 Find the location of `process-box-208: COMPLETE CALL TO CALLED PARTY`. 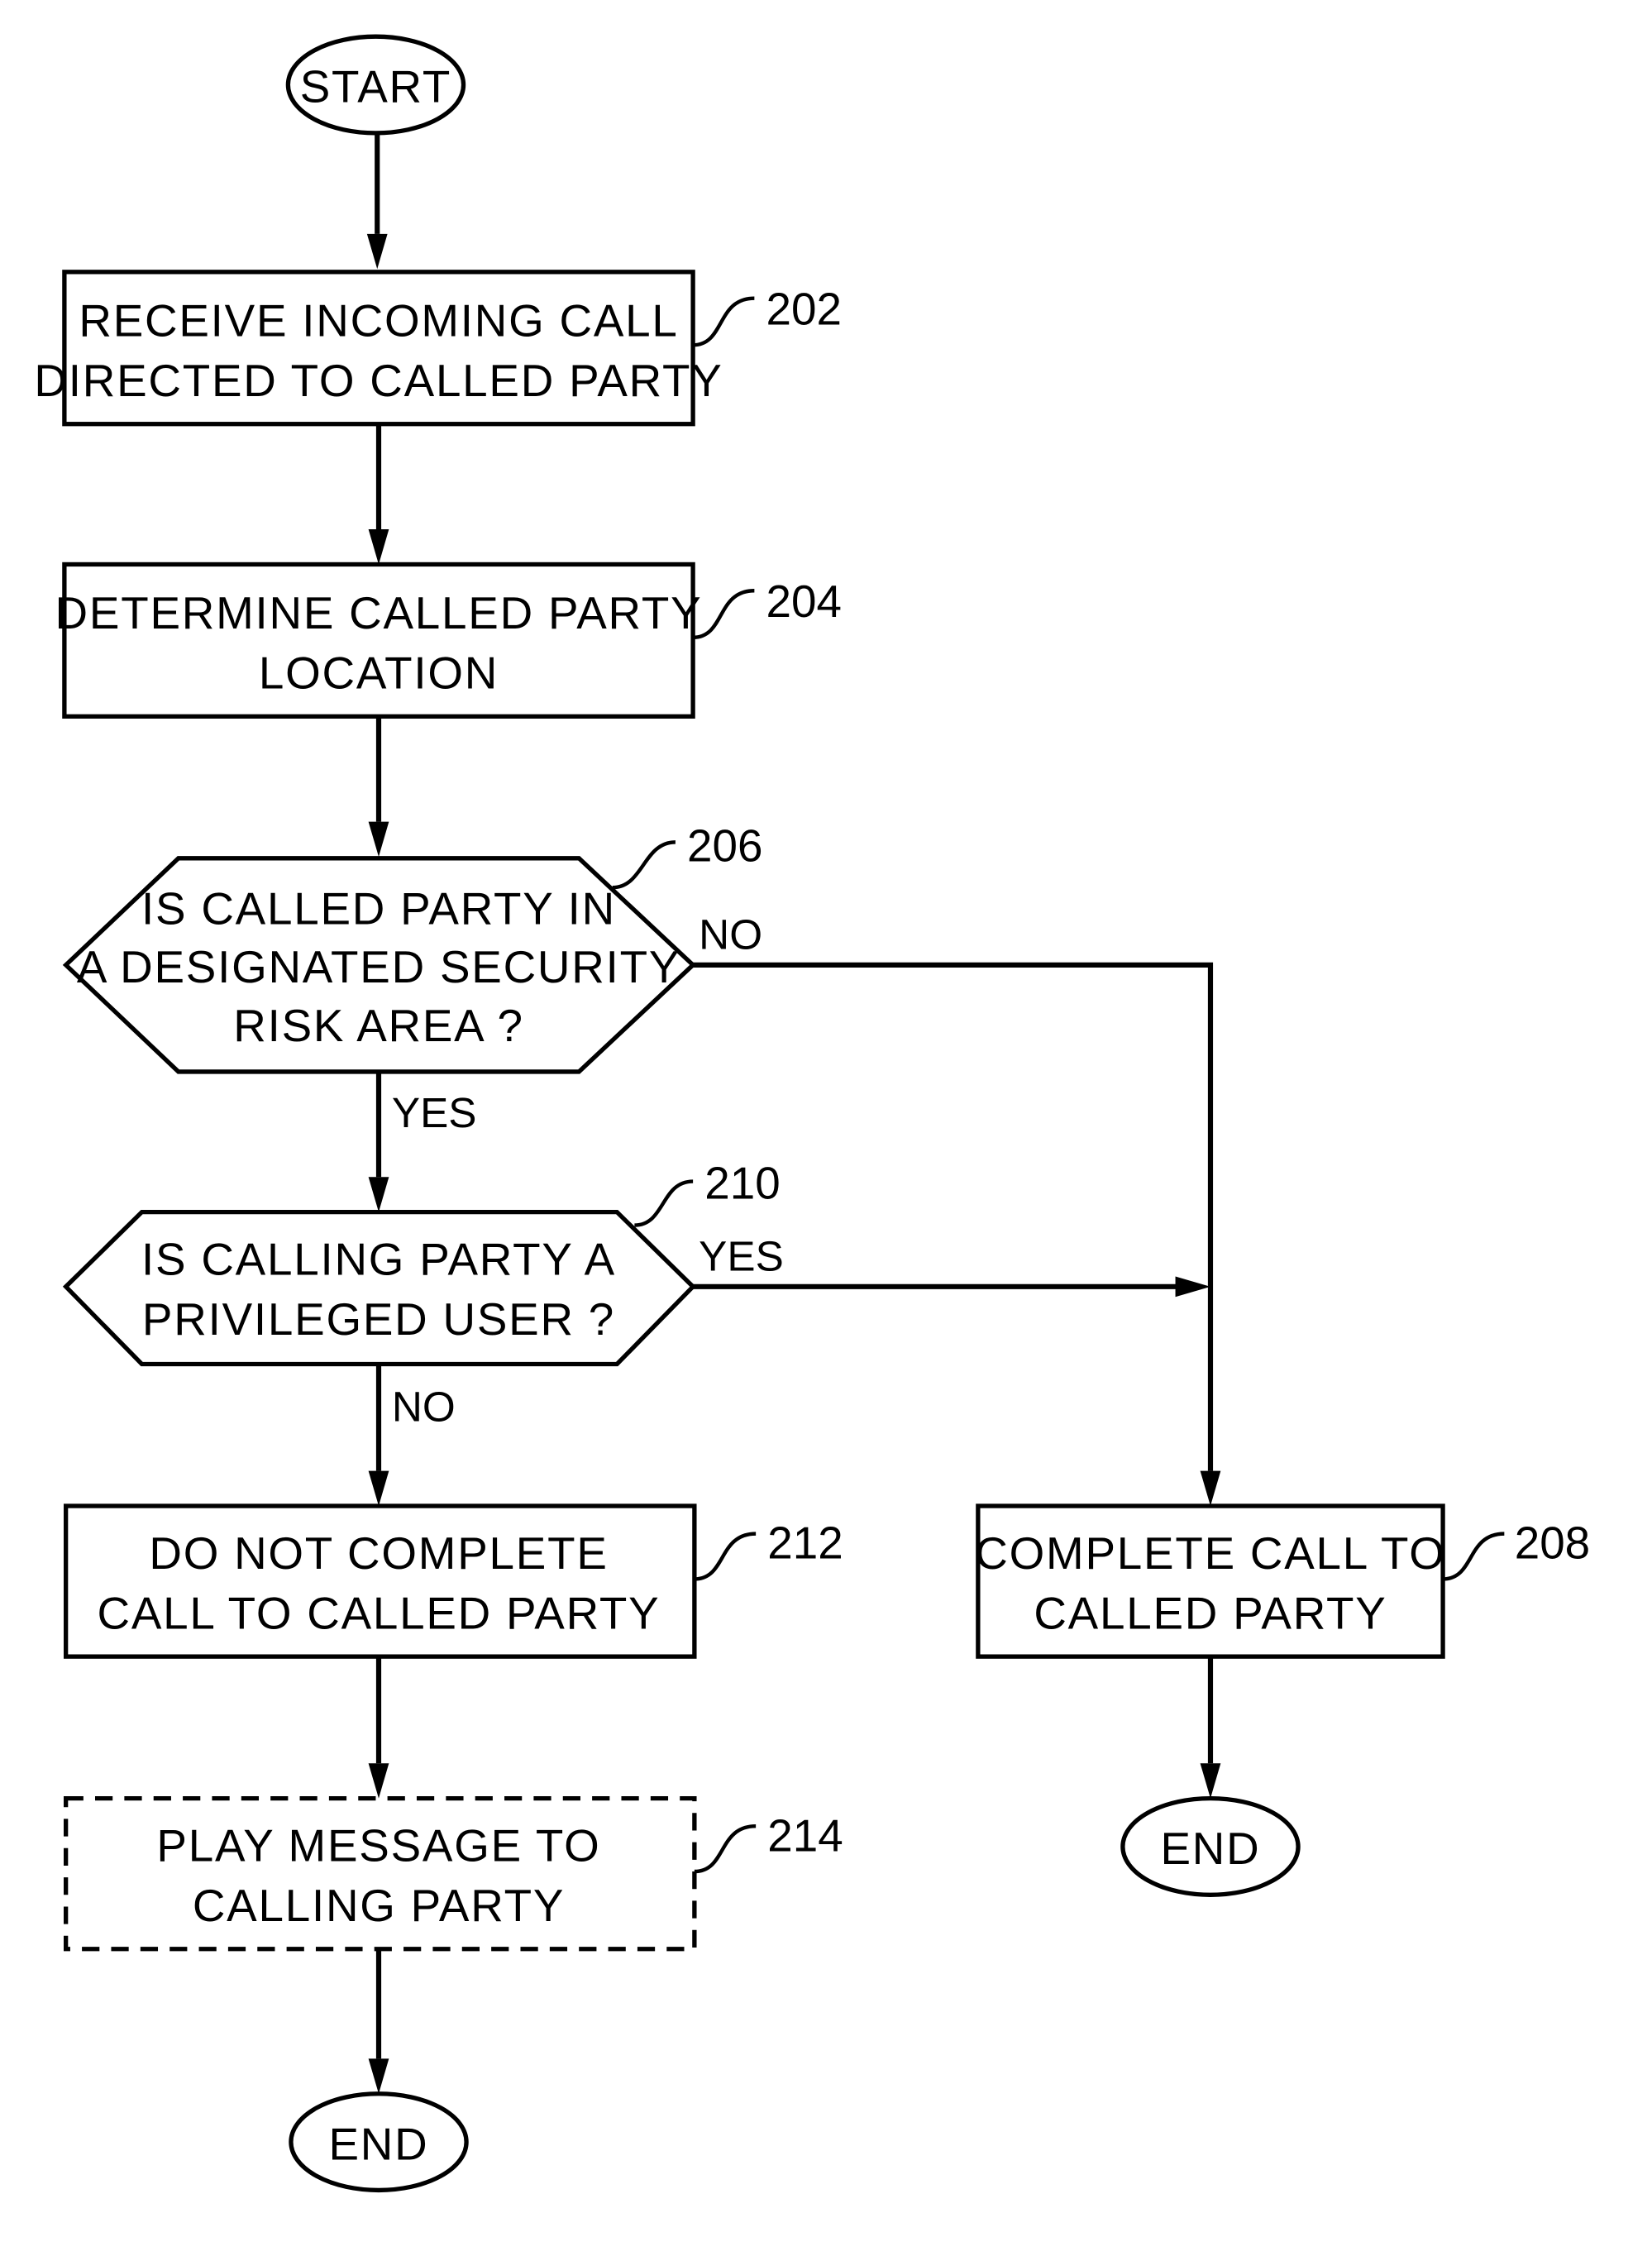

process-box-208: COMPLETE CALL TO CALLED PARTY is located at coordinates (1210, 1581).